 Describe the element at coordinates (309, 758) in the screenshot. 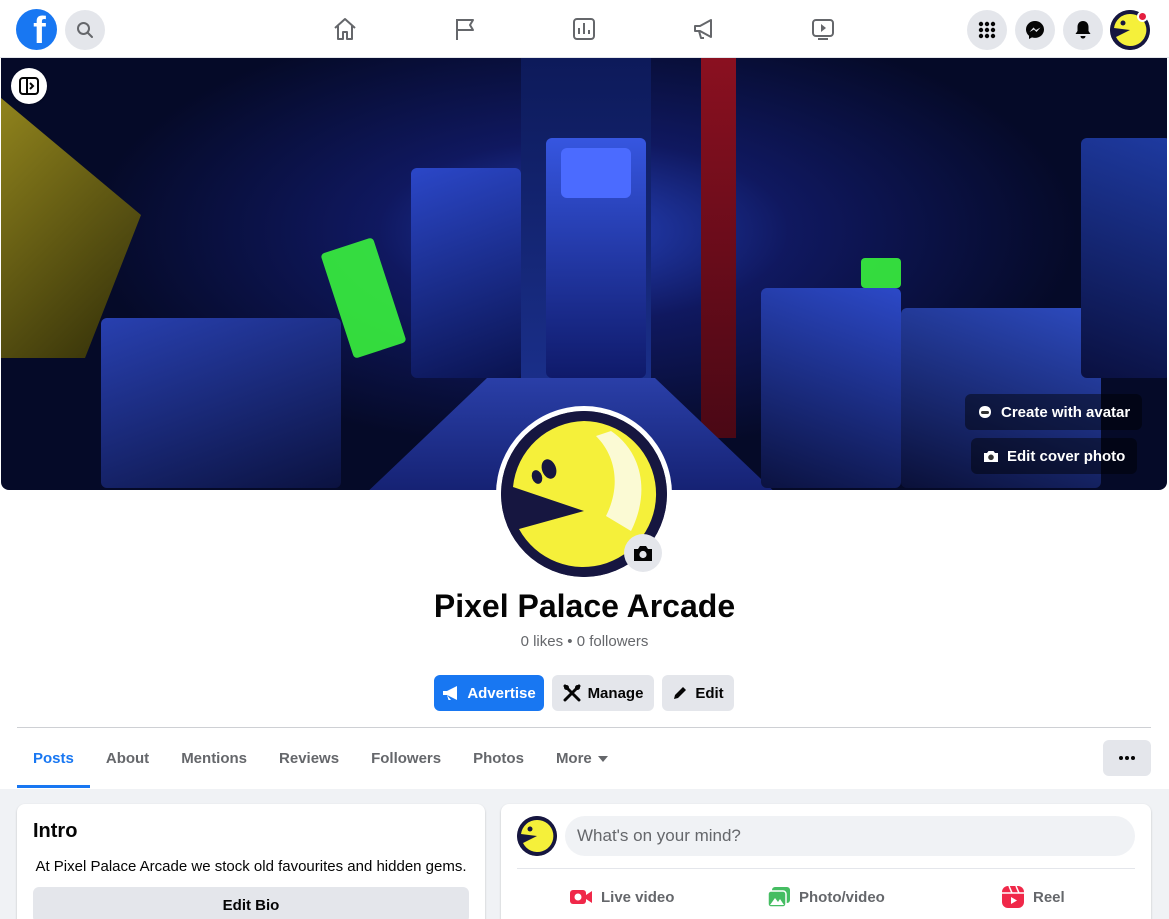

I see `tab-reviews: Reviews` at that location.